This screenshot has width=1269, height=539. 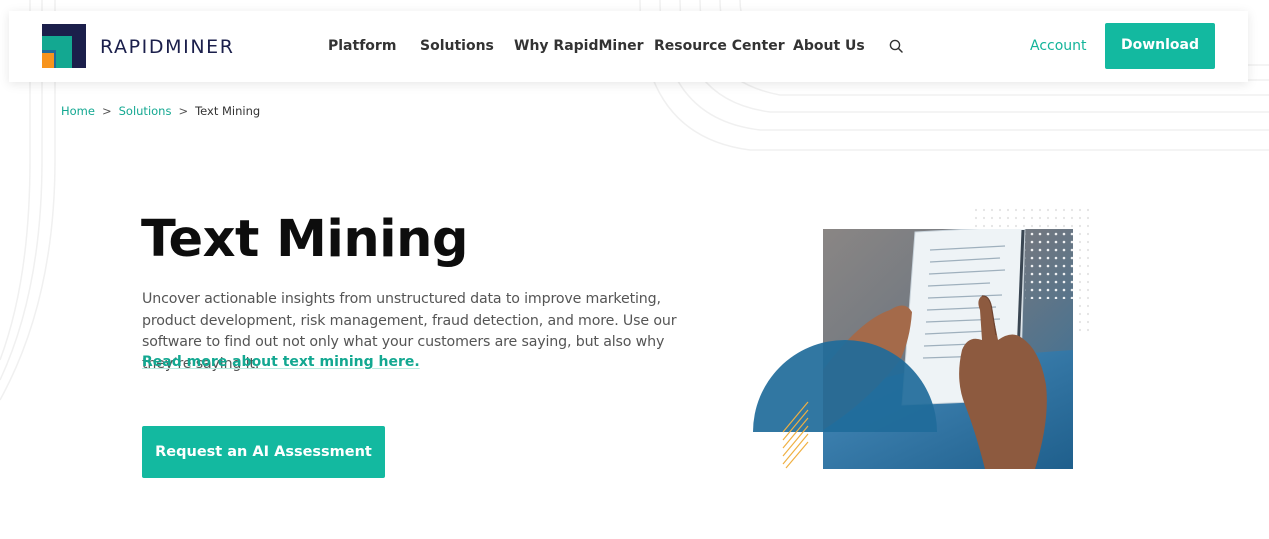 I want to click on nav-item-resource-center: Resource Center, so click(x=719, y=46).